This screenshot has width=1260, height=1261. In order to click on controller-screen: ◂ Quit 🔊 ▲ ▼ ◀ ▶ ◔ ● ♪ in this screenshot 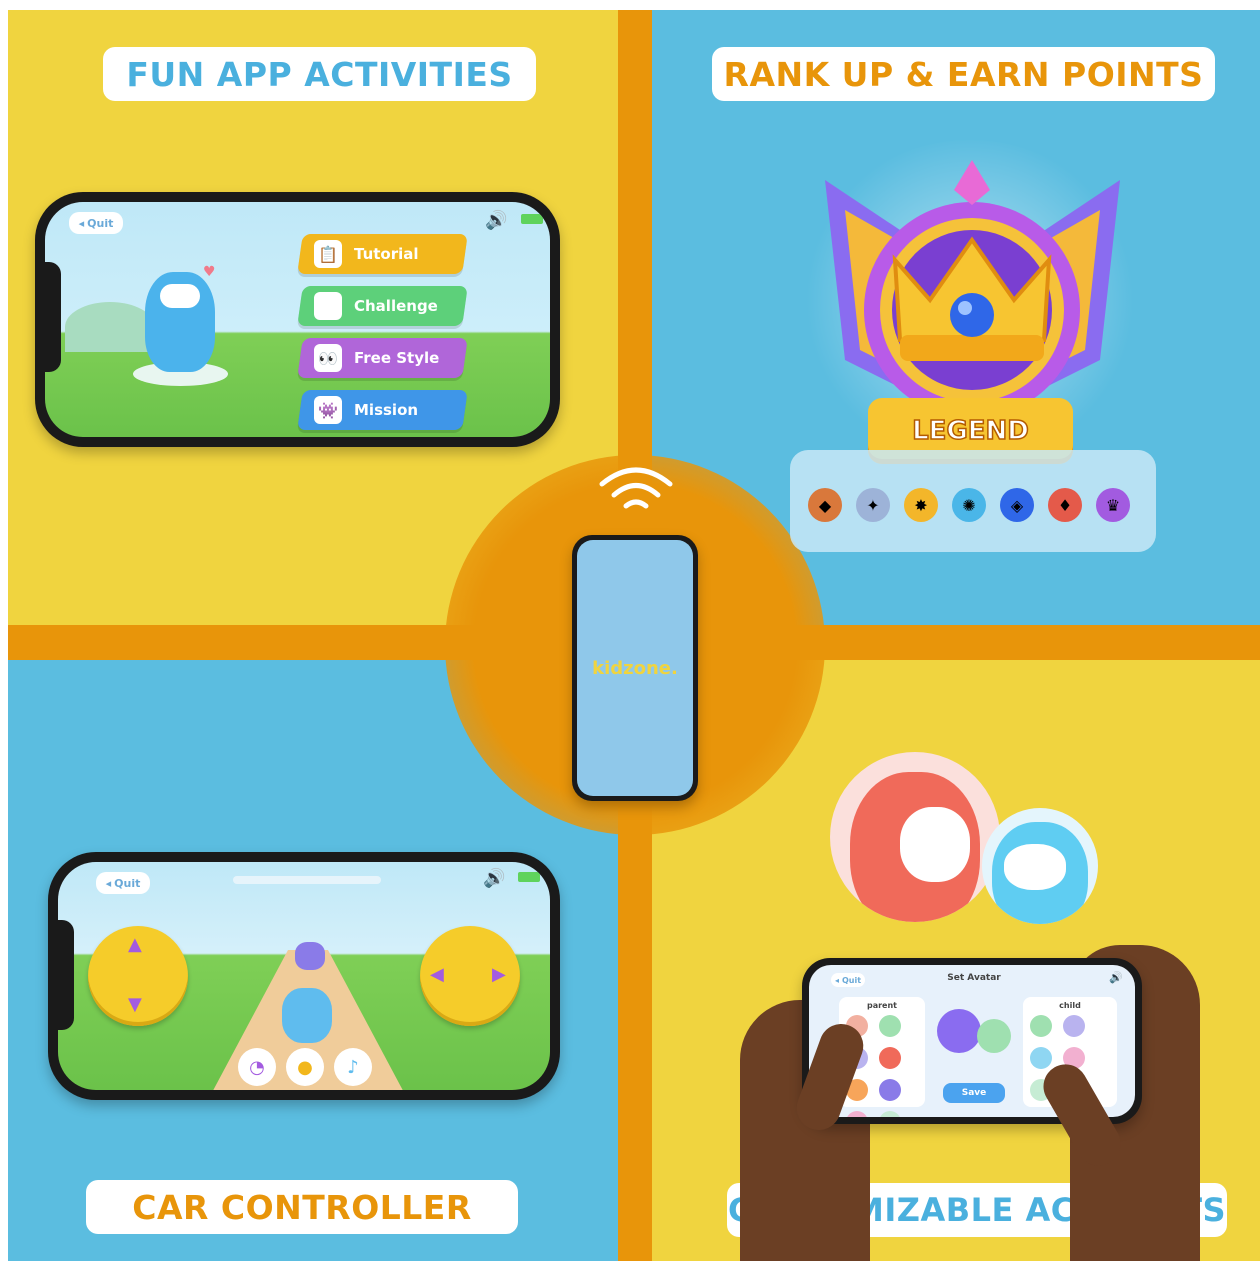, I will do `click(304, 976)`.